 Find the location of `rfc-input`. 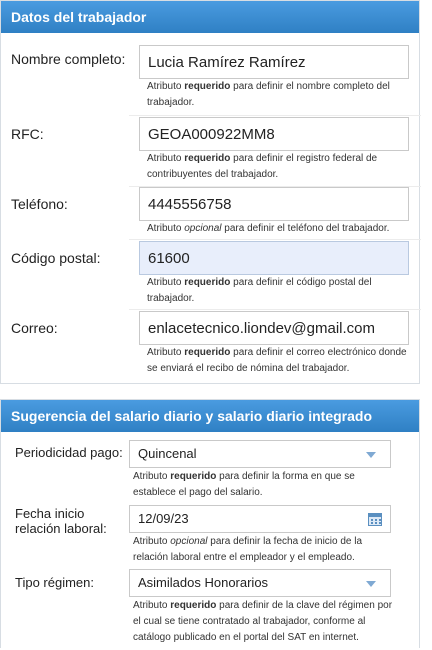

rfc-input is located at coordinates (274, 134).